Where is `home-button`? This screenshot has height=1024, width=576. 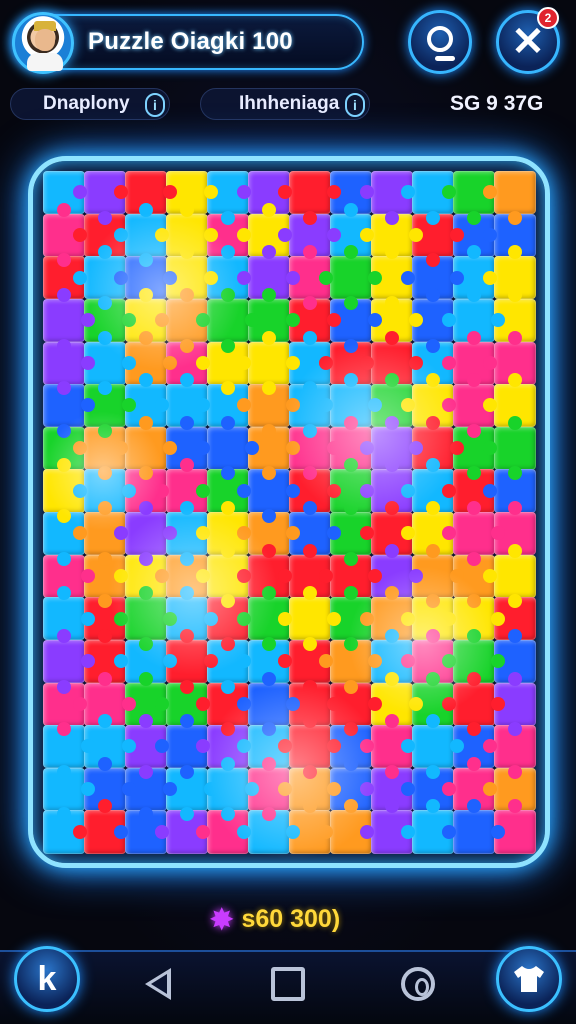 home-button is located at coordinates (288, 984).